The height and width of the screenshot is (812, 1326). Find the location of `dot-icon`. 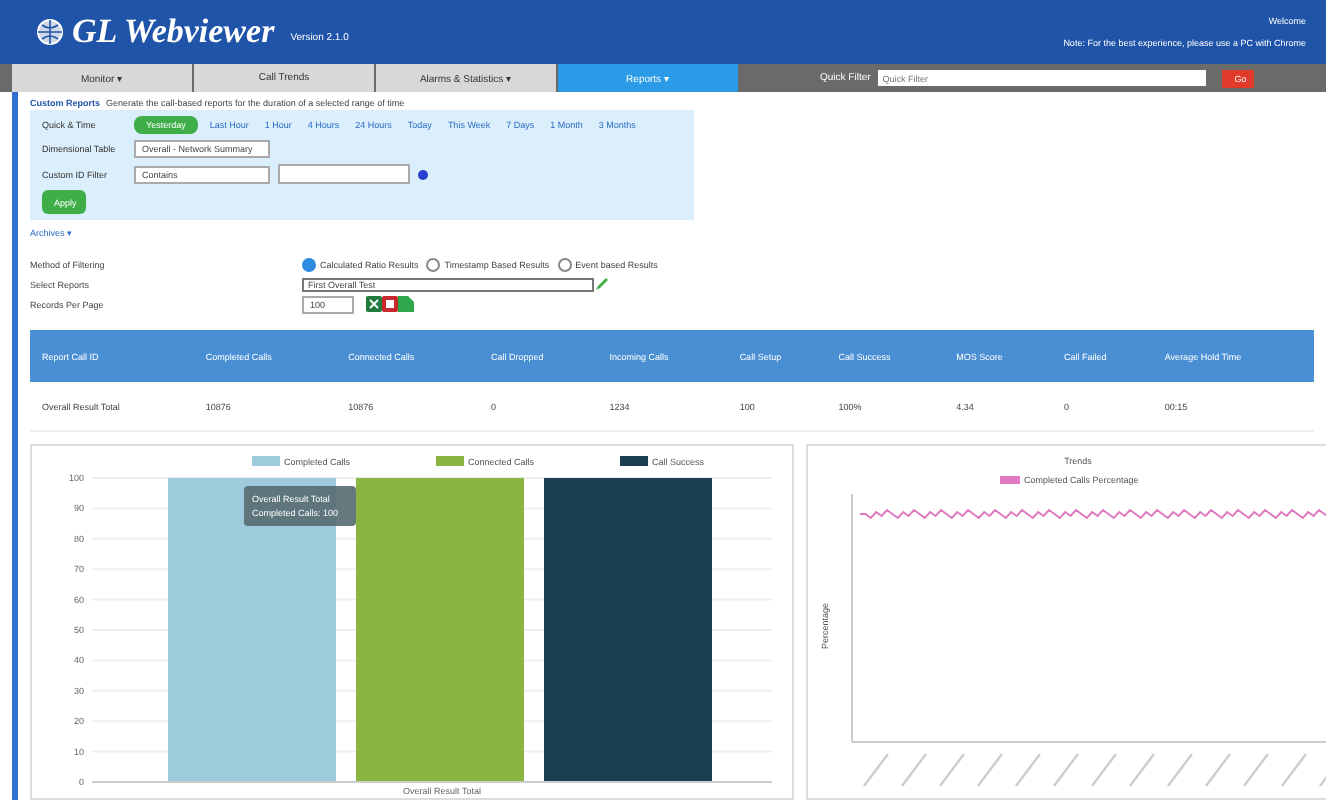

dot-icon is located at coordinates (423, 174).